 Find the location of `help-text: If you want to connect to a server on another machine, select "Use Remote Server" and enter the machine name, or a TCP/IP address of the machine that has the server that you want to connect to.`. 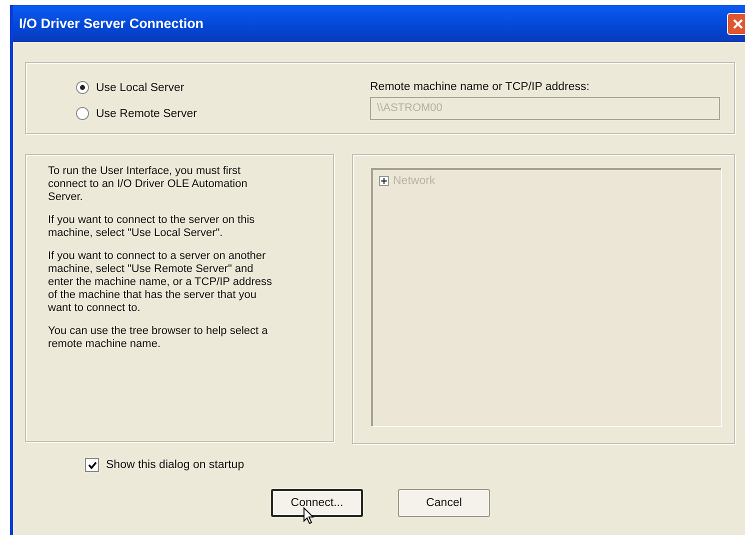

help-text: If you want to connect to a server on another machine, select "Use Remote Server" and enter the machine name, or a TCP/IP address of the machine that has the server that you want to connect to. is located at coordinates (160, 282).